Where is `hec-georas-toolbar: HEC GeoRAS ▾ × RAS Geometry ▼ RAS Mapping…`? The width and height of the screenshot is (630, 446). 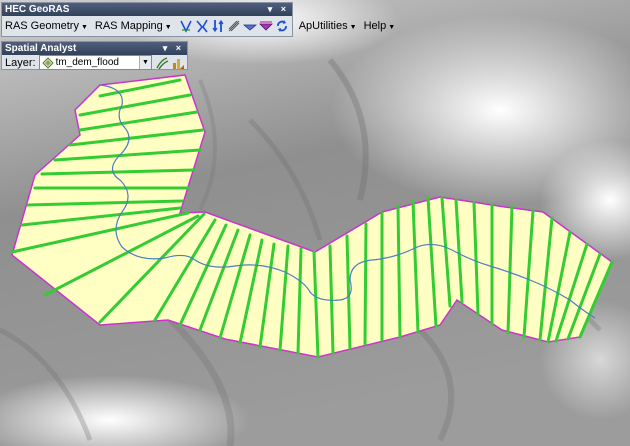 hec-georas-toolbar: HEC GeoRAS ▾ × RAS Geometry ▼ RAS Mapping… is located at coordinates (198, 19).